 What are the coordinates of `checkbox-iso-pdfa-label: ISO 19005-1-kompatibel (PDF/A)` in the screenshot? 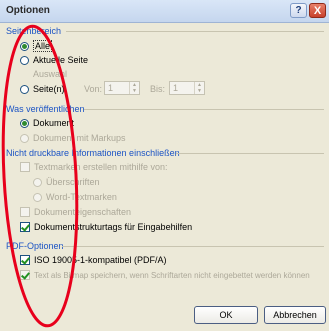 It's located at (100, 260).